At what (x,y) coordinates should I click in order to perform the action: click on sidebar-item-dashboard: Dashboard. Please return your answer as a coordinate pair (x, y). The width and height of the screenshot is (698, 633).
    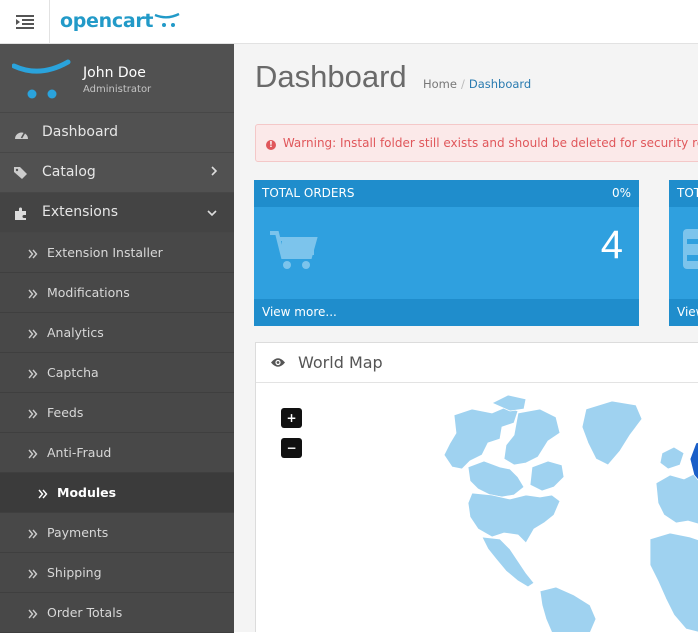
    Looking at the image, I should click on (117, 133).